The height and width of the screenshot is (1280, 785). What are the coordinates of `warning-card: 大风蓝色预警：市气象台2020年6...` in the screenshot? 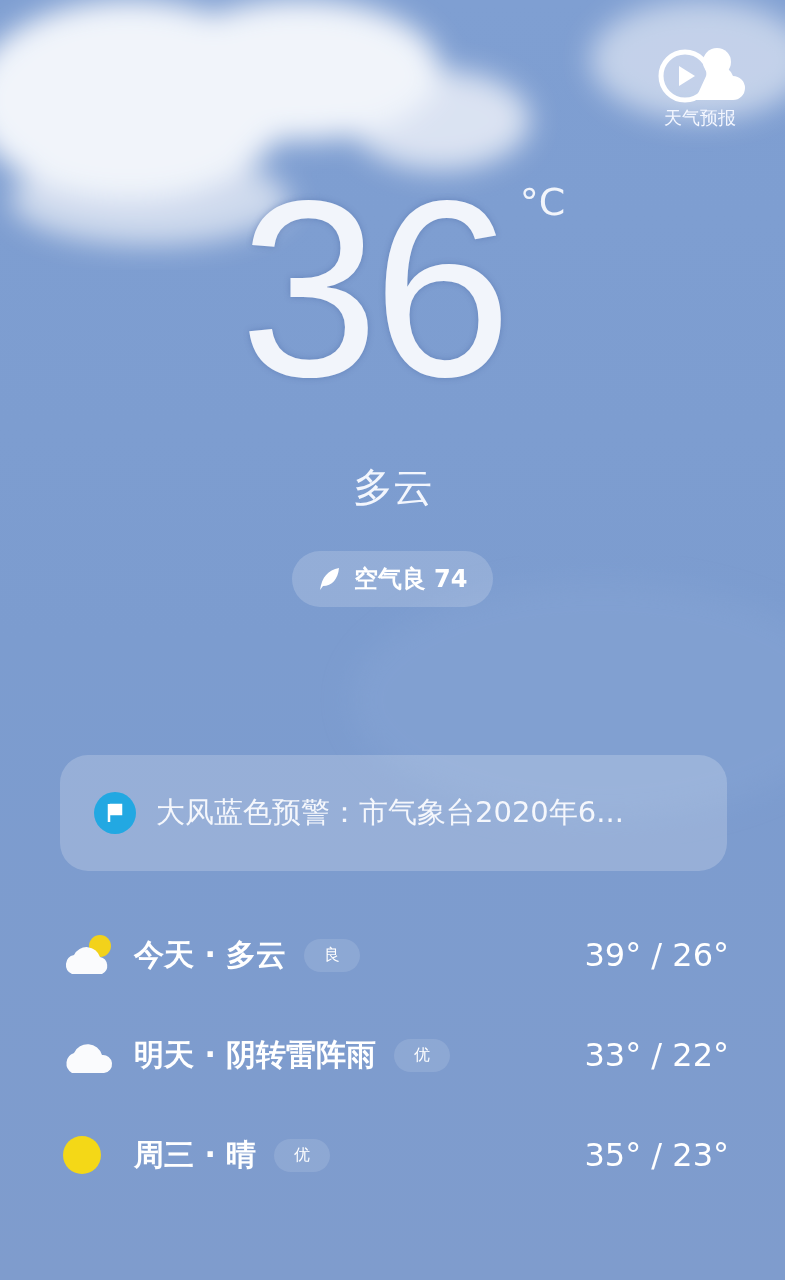 It's located at (393, 813).